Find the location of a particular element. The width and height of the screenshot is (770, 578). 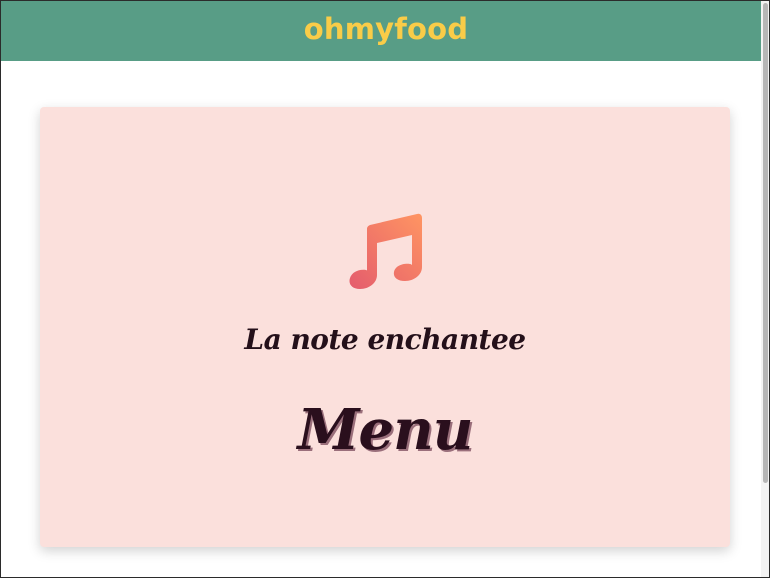

menu-title: Menu is located at coordinates (385, 429).